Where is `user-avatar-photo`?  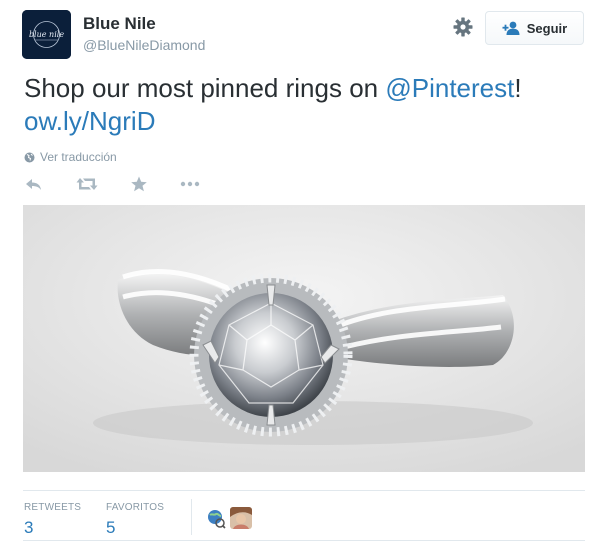 user-avatar-photo is located at coordinates (241, 518).